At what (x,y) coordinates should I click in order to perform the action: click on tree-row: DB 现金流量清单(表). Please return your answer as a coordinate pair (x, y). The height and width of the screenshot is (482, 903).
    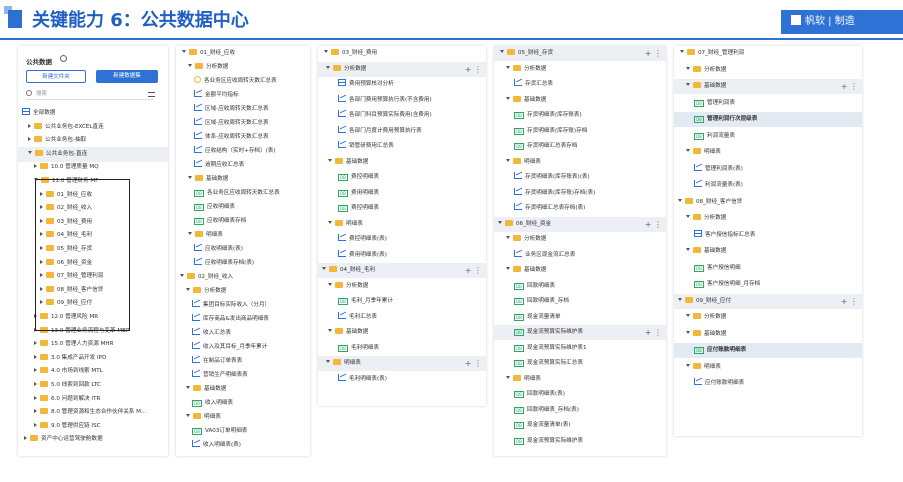
    Looking at the image, I should click on (580, 425).